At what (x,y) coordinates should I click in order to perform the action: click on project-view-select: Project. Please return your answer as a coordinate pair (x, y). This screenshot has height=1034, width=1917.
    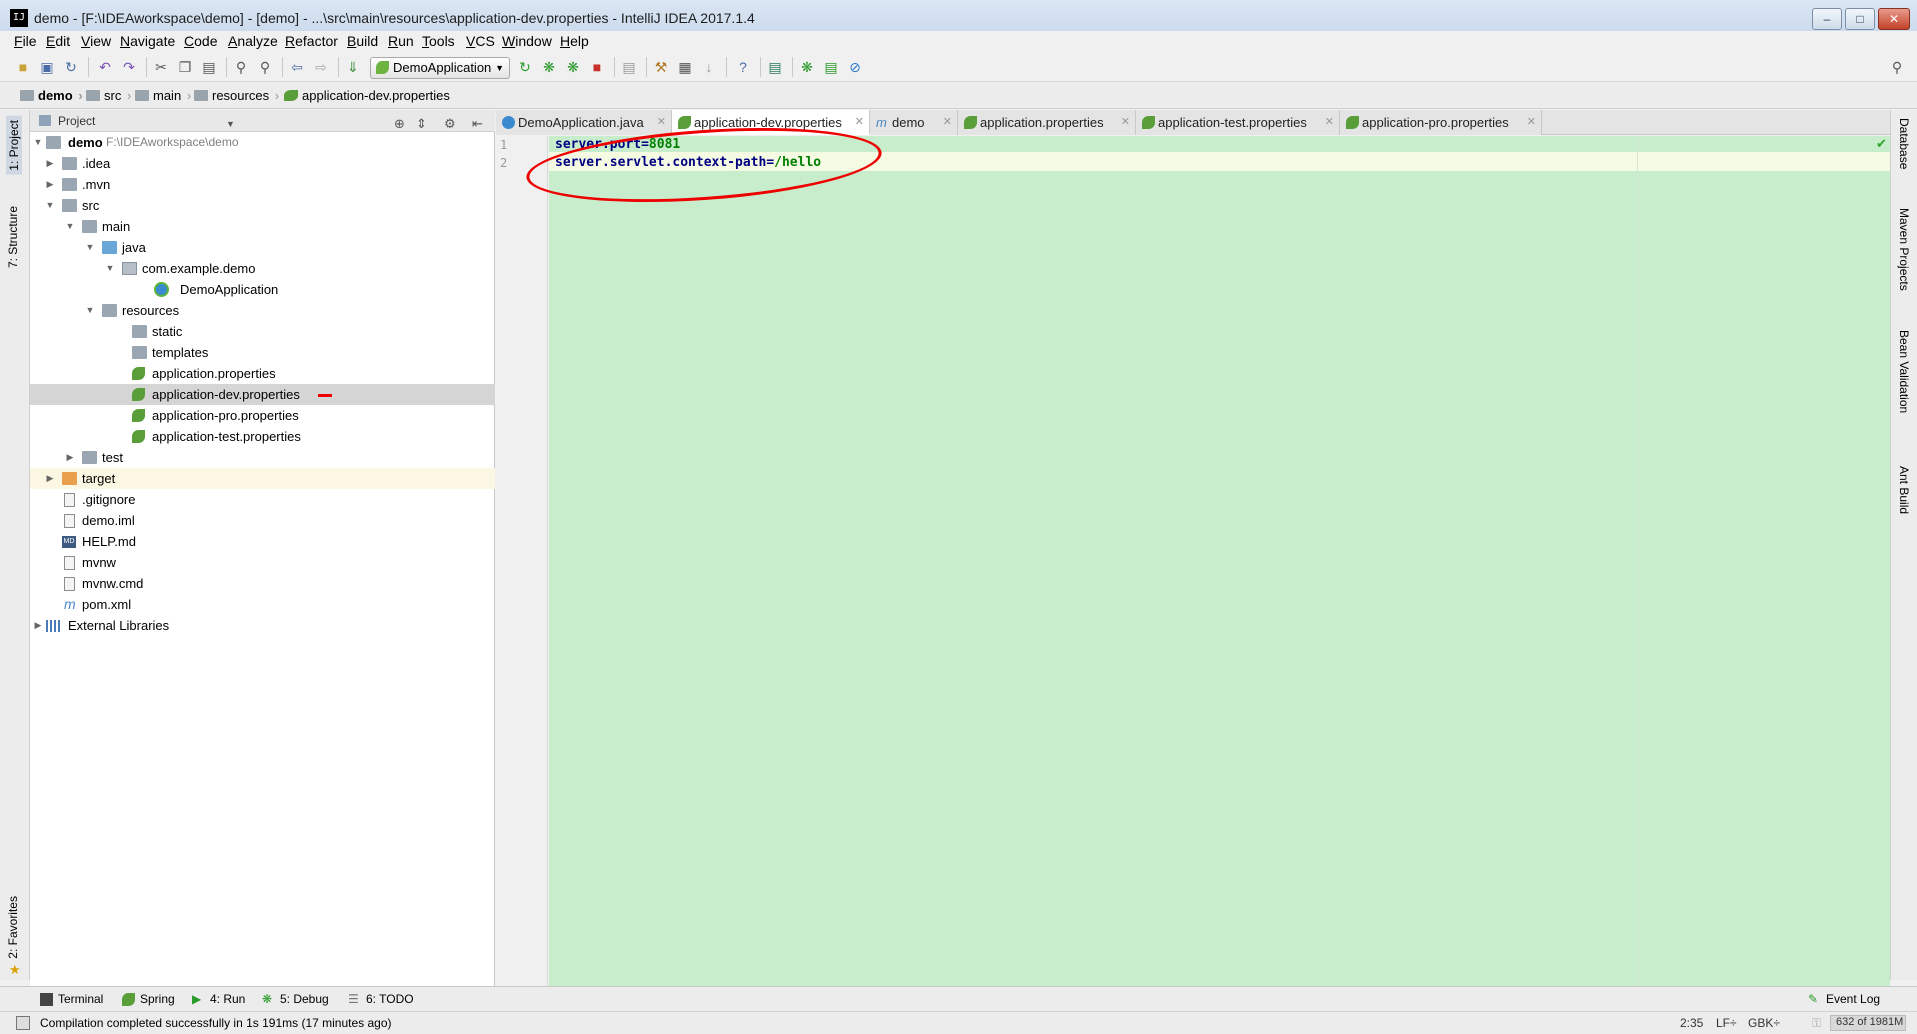
    Looking at the image, I should click on (76, 121).